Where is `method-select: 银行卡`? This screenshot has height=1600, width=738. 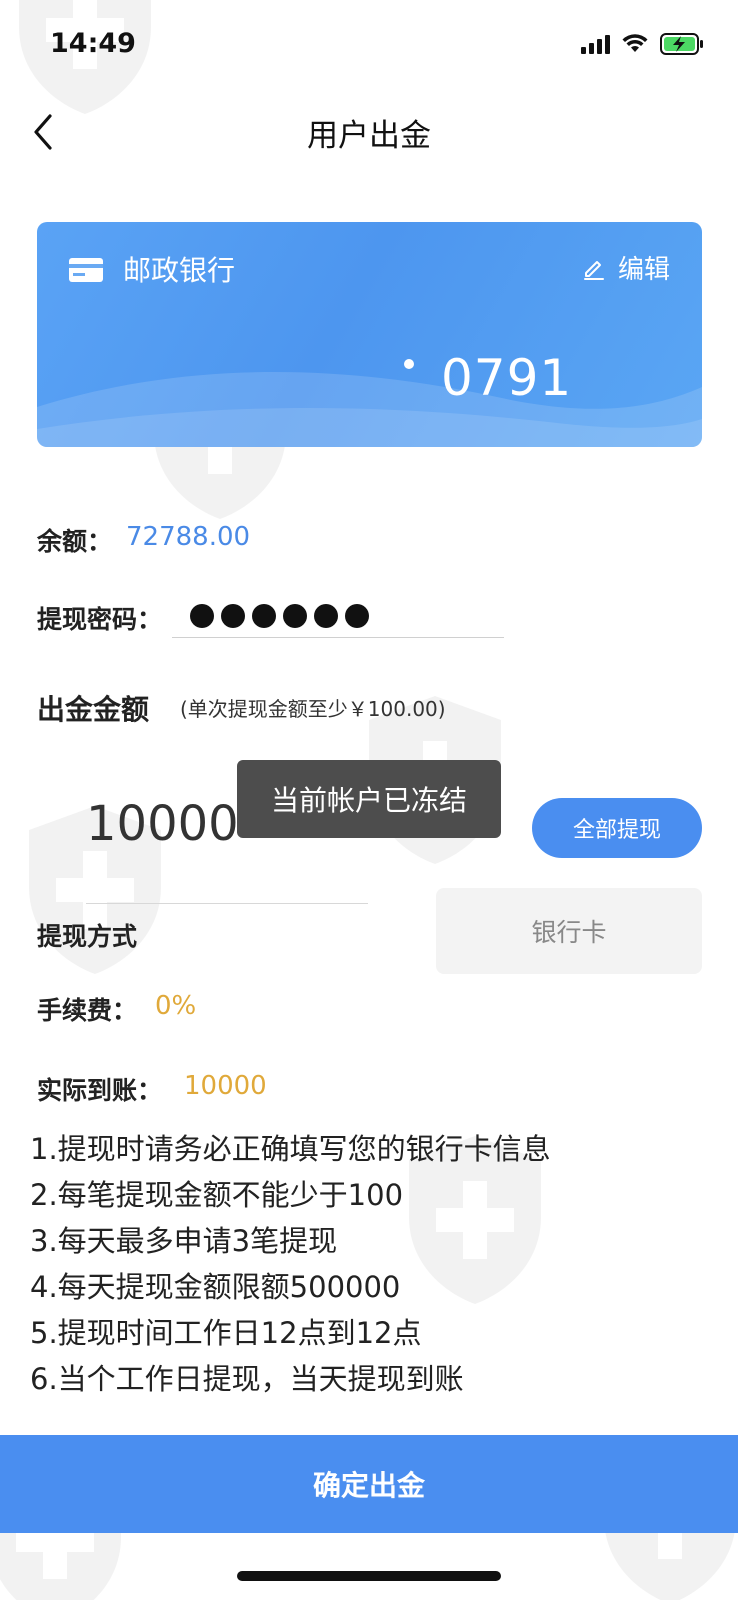
method-select: 银行卡 is located at coordinates (569, 931).